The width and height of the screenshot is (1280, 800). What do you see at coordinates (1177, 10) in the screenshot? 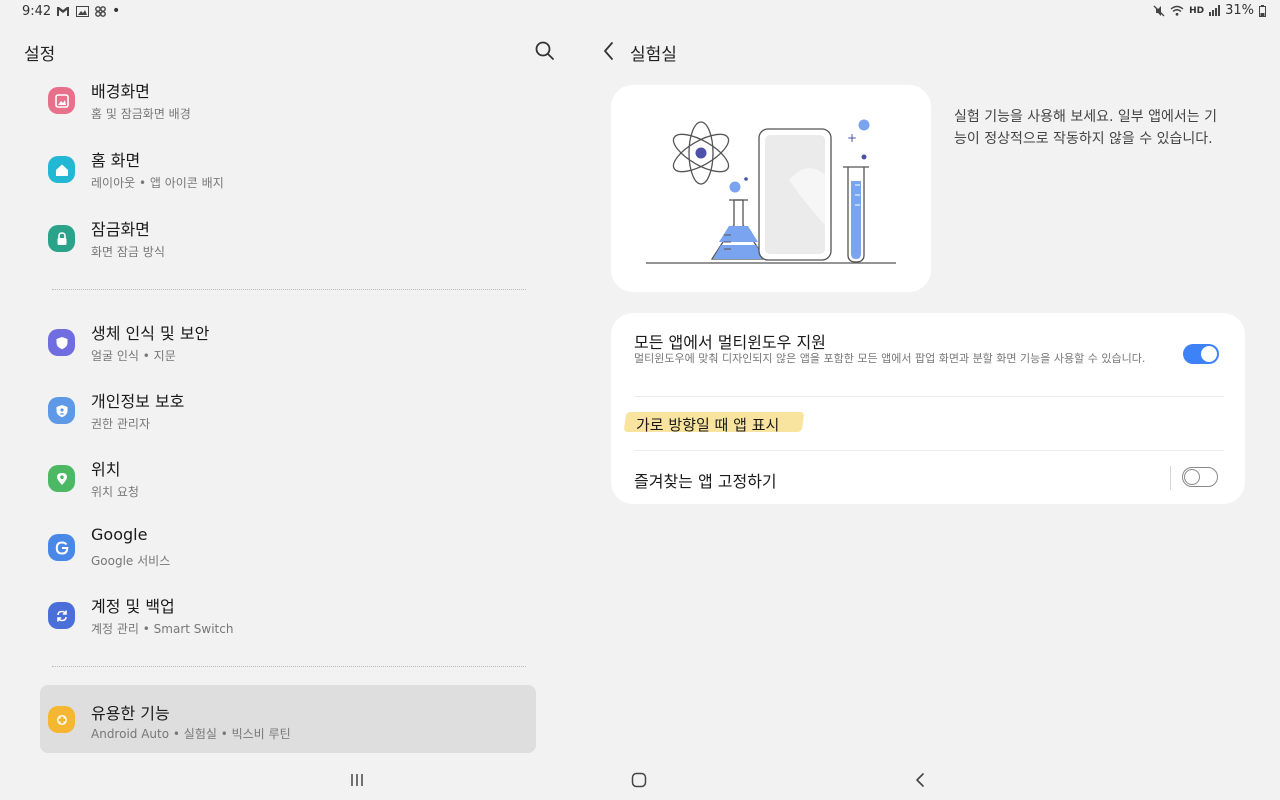
I see `wifi-icon` at bounding box center [1177, 10].